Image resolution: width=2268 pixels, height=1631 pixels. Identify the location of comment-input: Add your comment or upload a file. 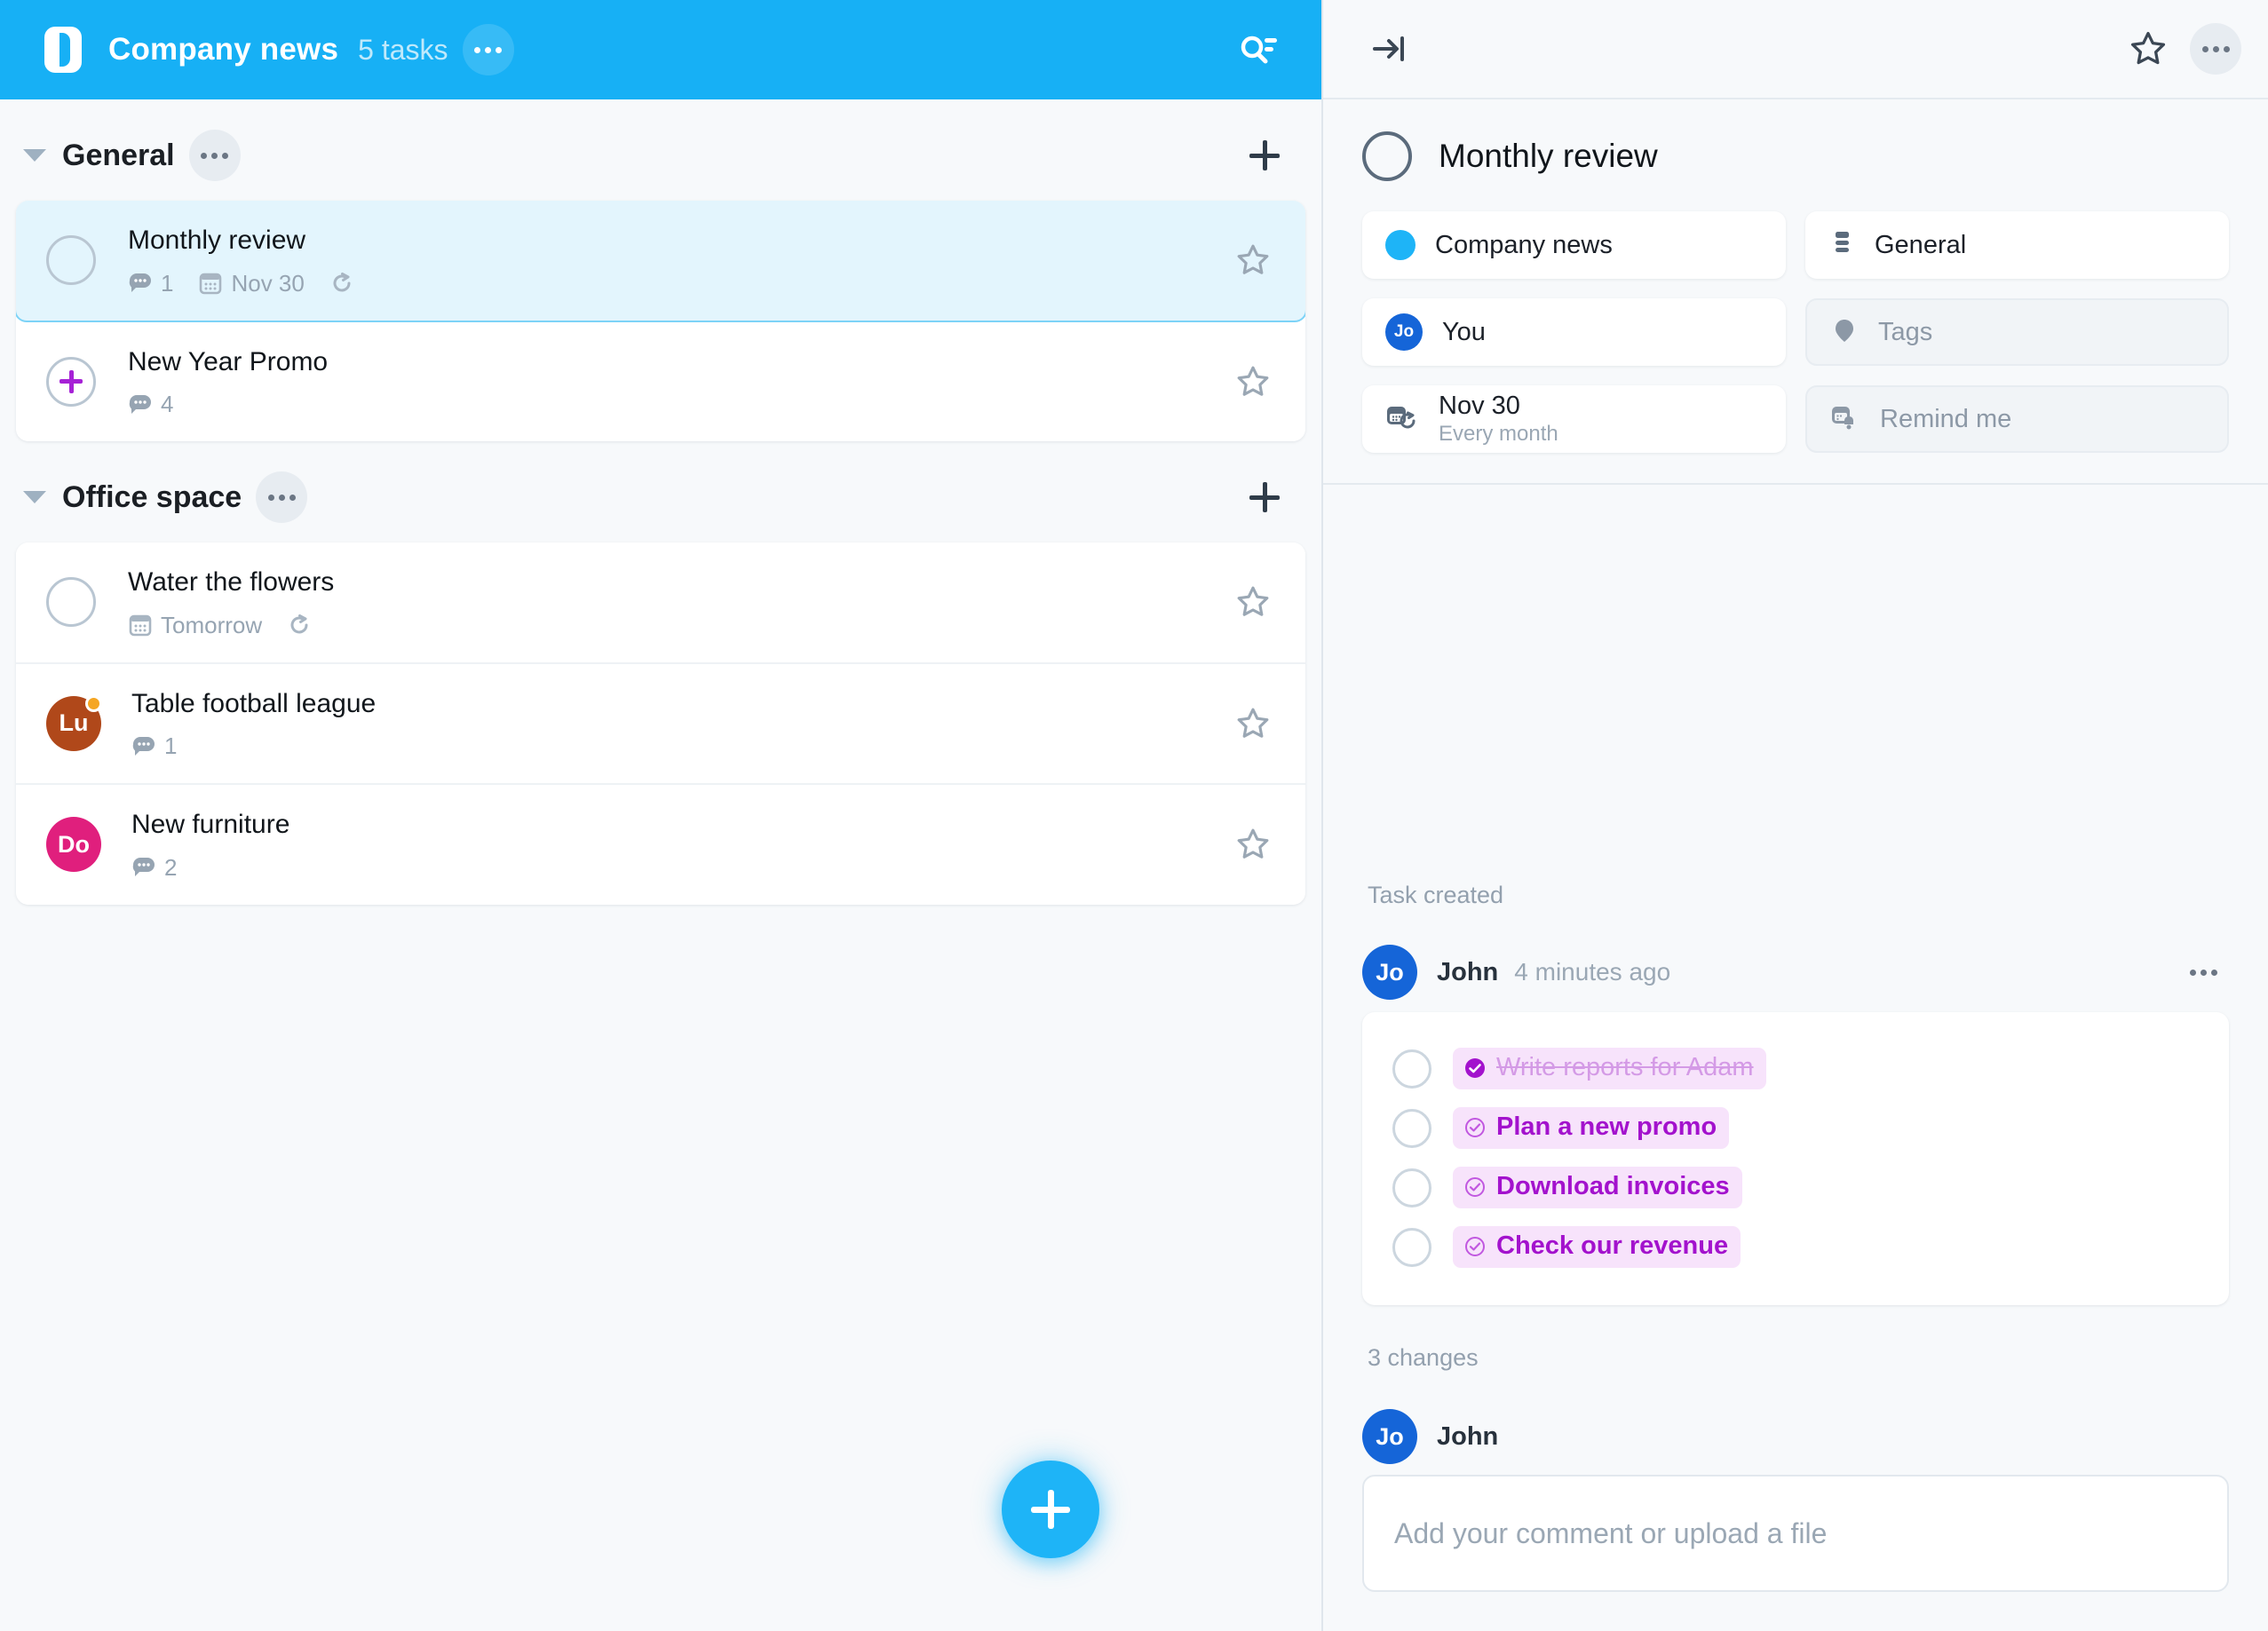
(1796, 1533).